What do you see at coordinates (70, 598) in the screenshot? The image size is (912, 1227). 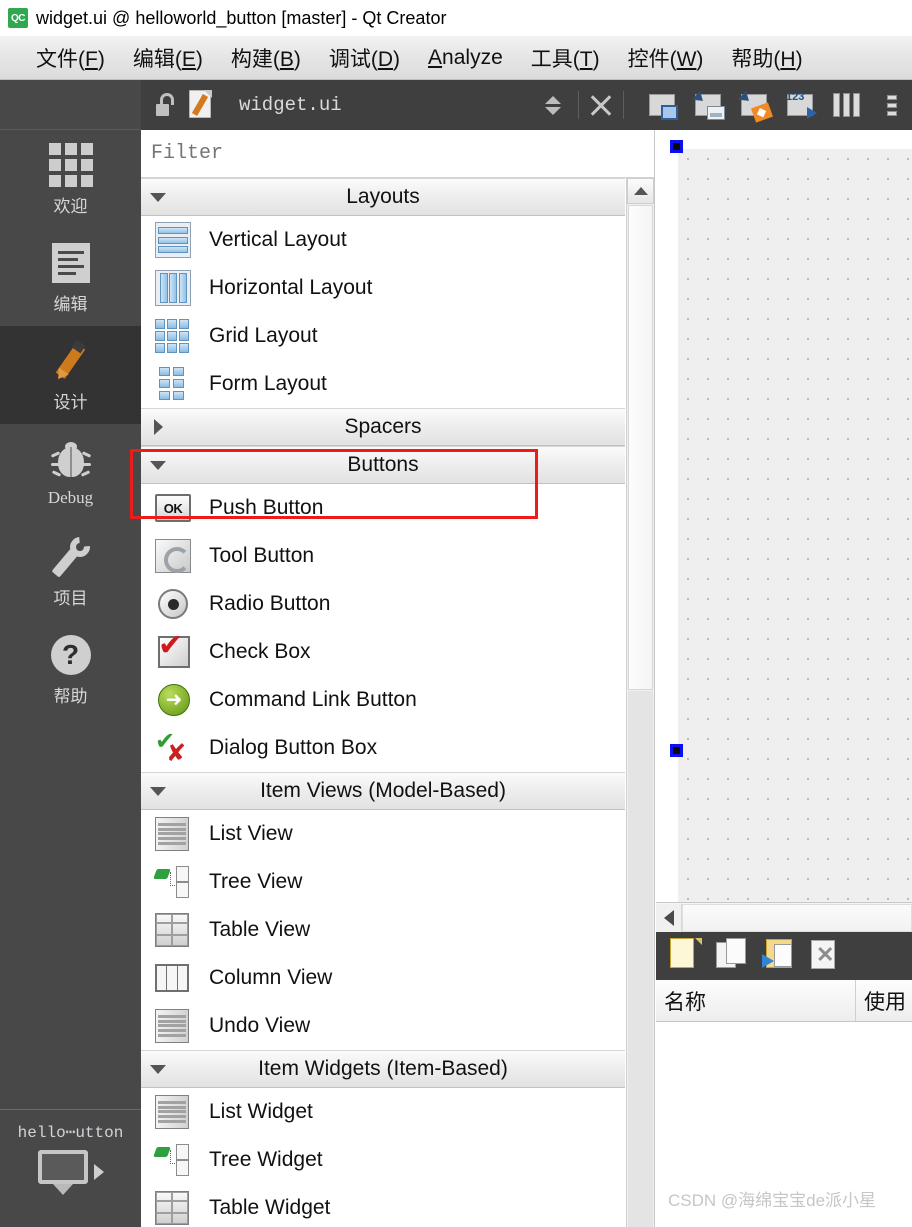 I see `sidebar-label-projects: 项目` at bounding box center [70, 598].